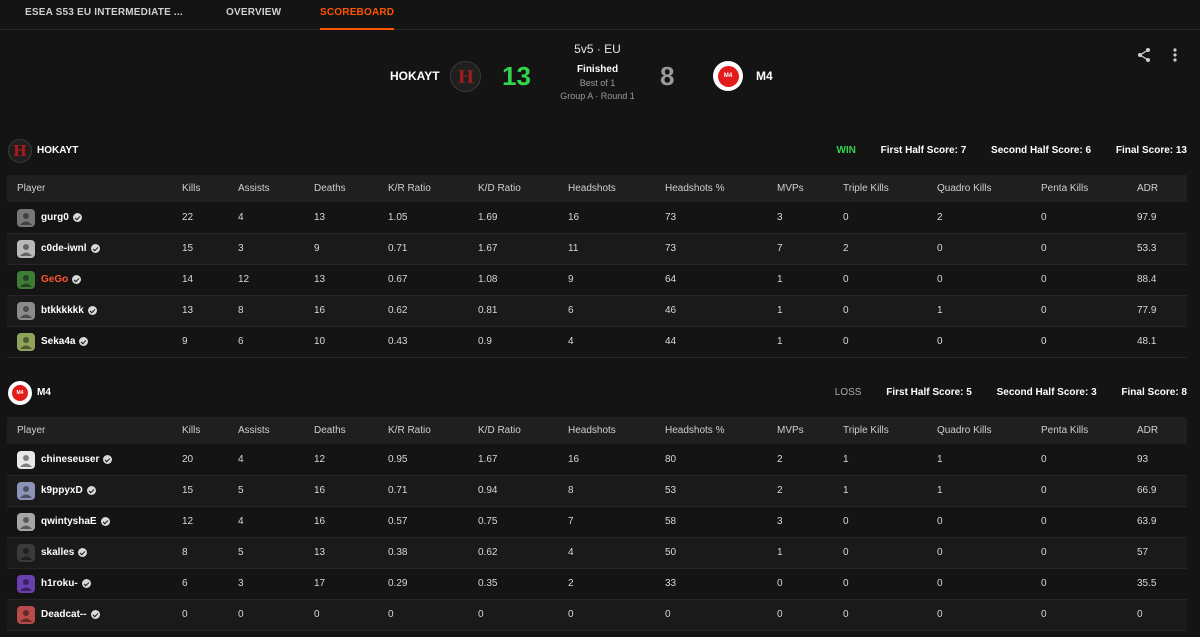  Describe the element at coordinates (55, 217) in the screenshot. I see `player-name: gurg0` at that location.